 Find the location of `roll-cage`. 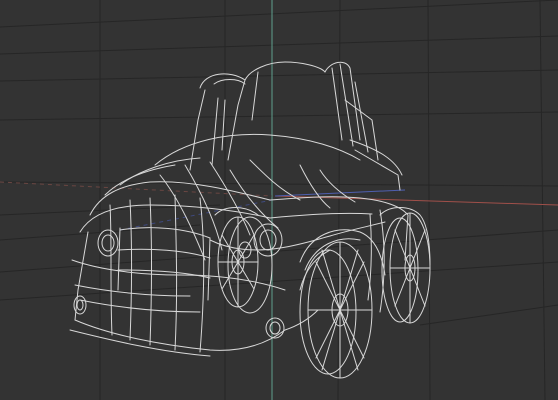

roll-cage is located at coordinates (296, 126).